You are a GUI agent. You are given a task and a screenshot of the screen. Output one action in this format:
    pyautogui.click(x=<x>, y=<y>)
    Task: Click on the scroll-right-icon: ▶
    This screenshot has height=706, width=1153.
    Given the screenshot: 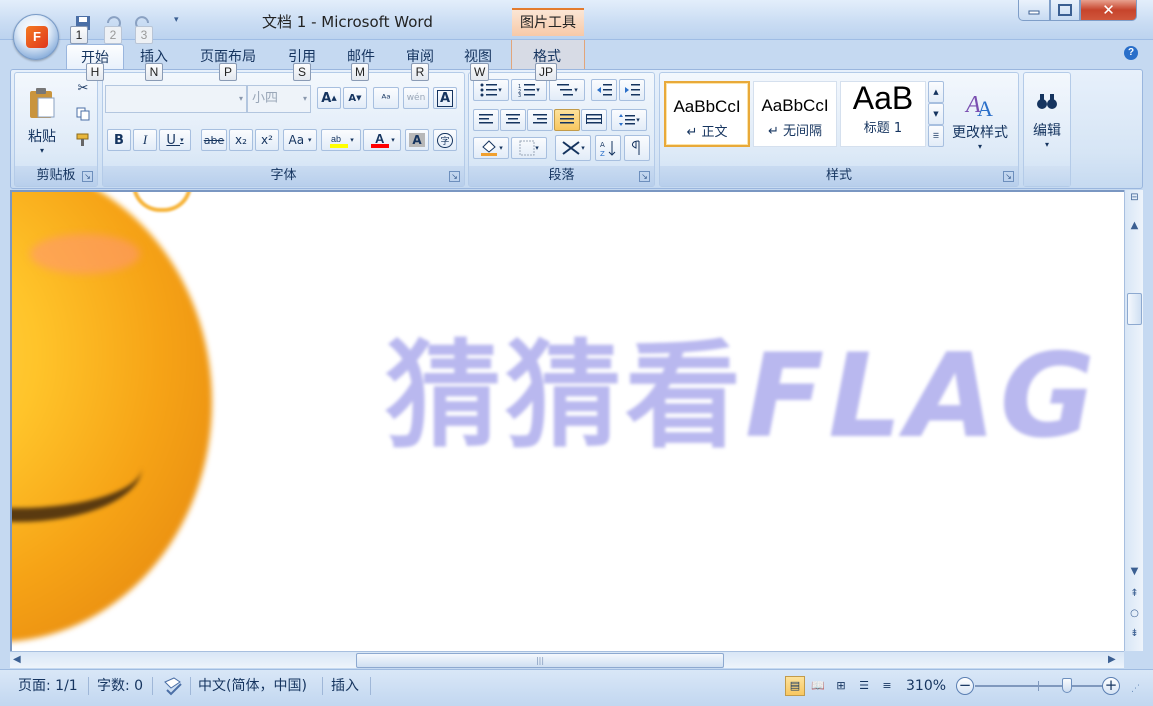 What is the action you would take?
    pyautogui.click(x=1112, y=659)
    